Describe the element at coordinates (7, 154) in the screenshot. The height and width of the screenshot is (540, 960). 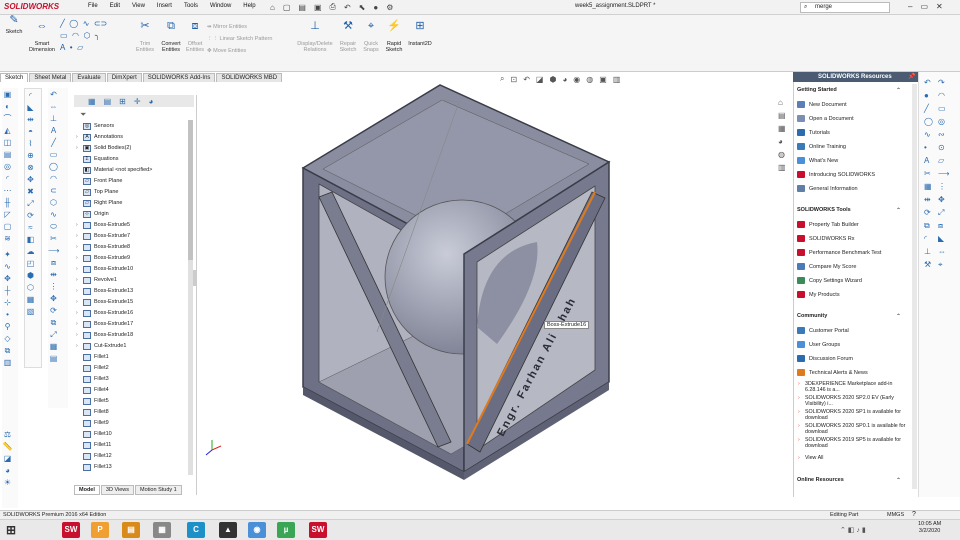
I see `cut-icon: ▤` at that location.